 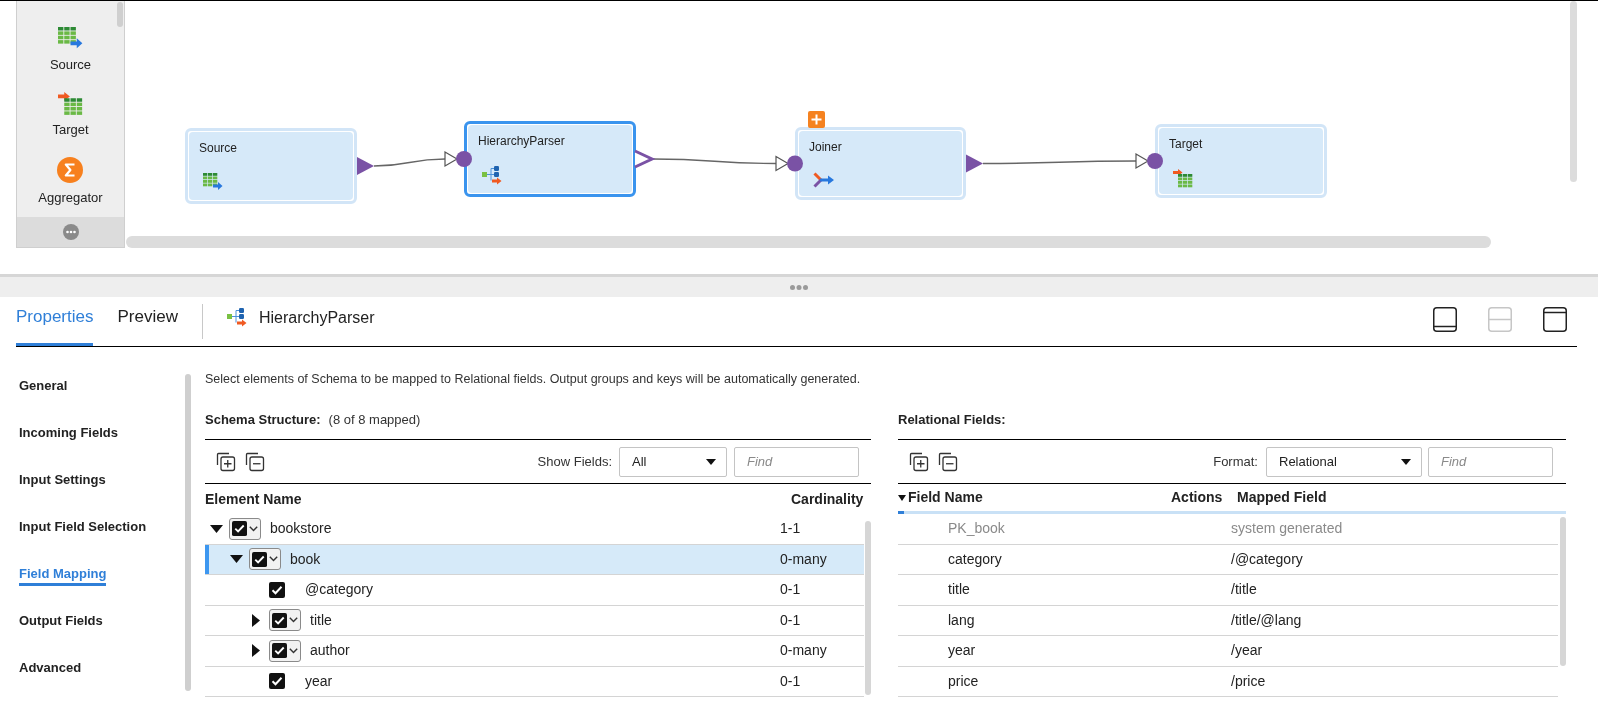 What do you see at coordinates (825, 147) in the screenshot?
I see `node-title: Joiner` at bounding box center [825, 147].